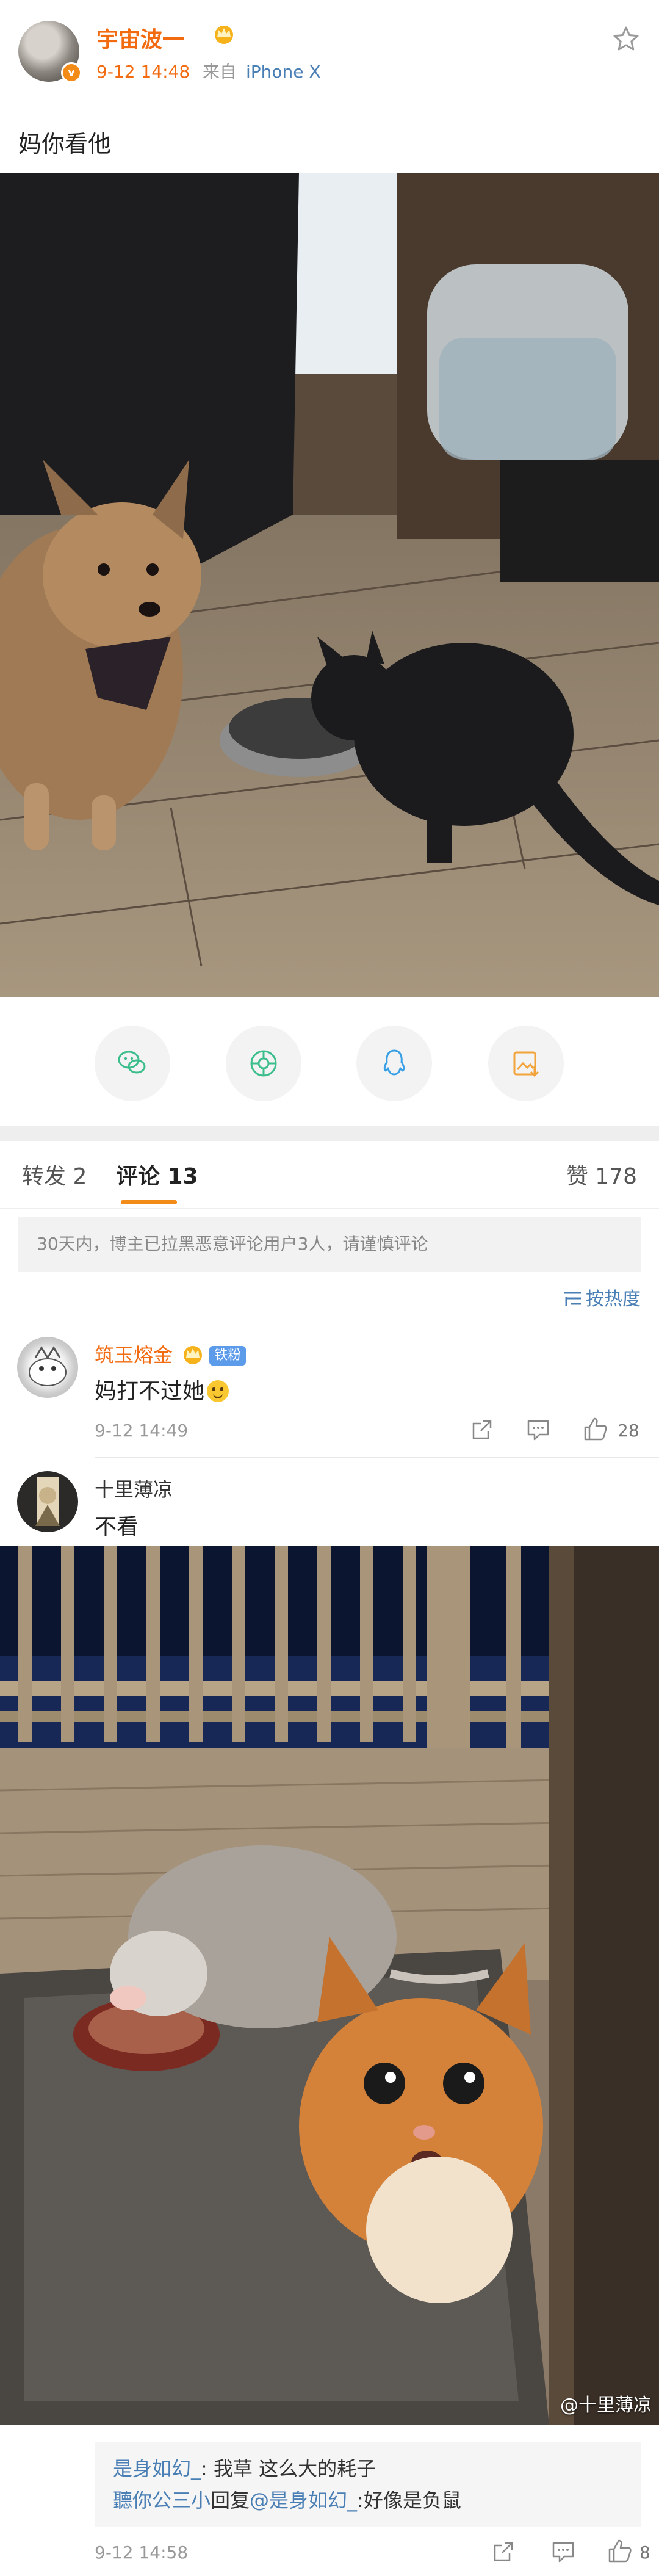  I want to click on wechat-icon, so click(132, 1062).